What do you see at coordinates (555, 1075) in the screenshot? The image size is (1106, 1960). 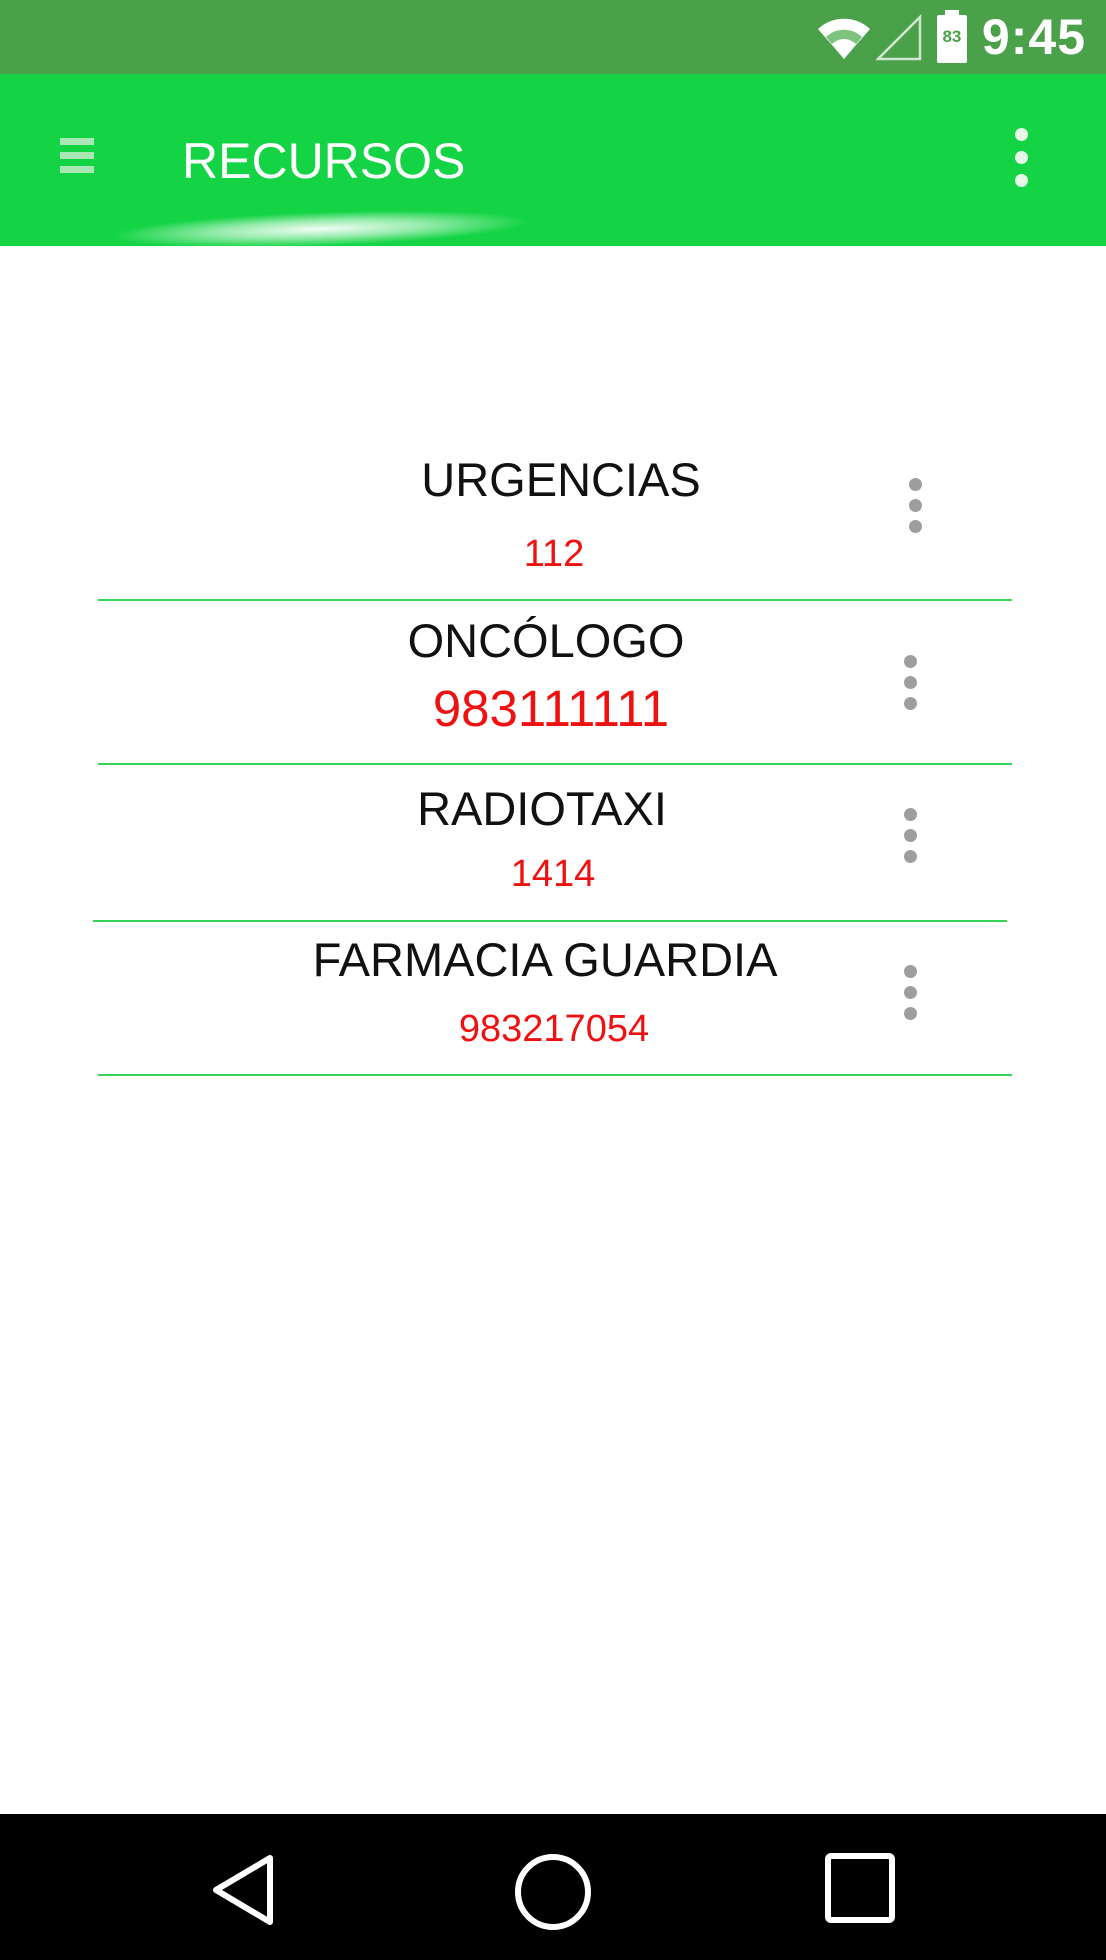 I see `divider` at bounding box center [555, 1075].